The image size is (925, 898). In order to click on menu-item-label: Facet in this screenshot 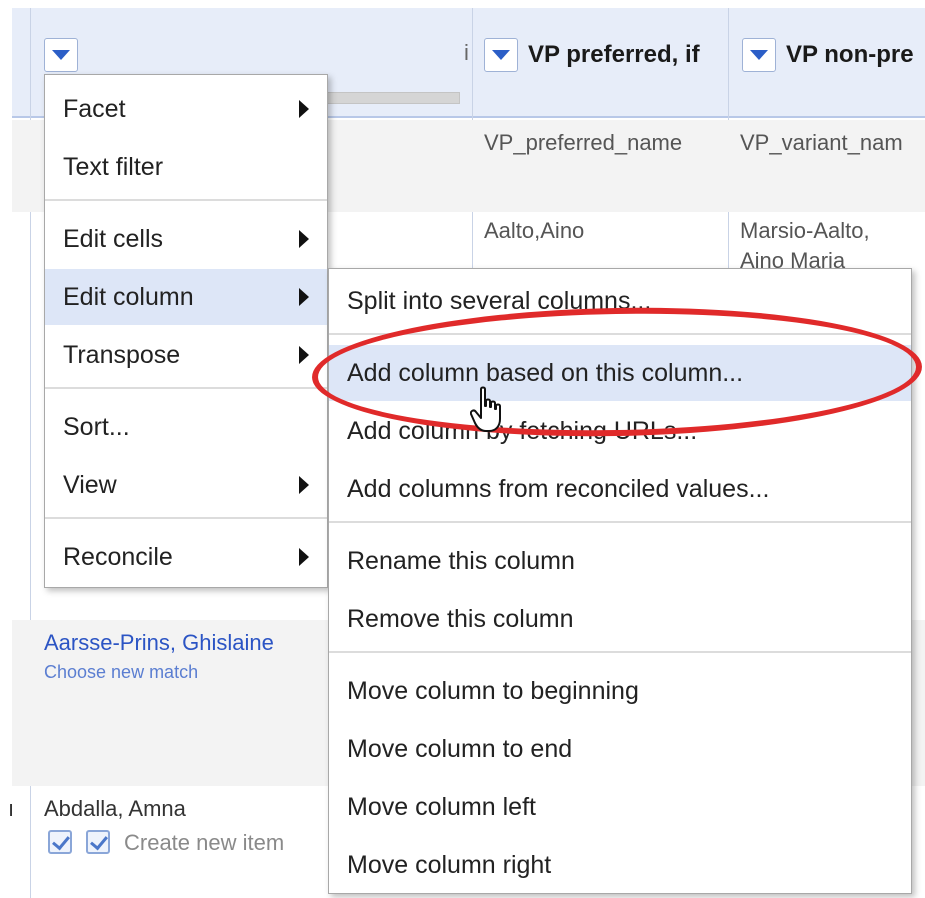, I will do `click(94, 108)`.